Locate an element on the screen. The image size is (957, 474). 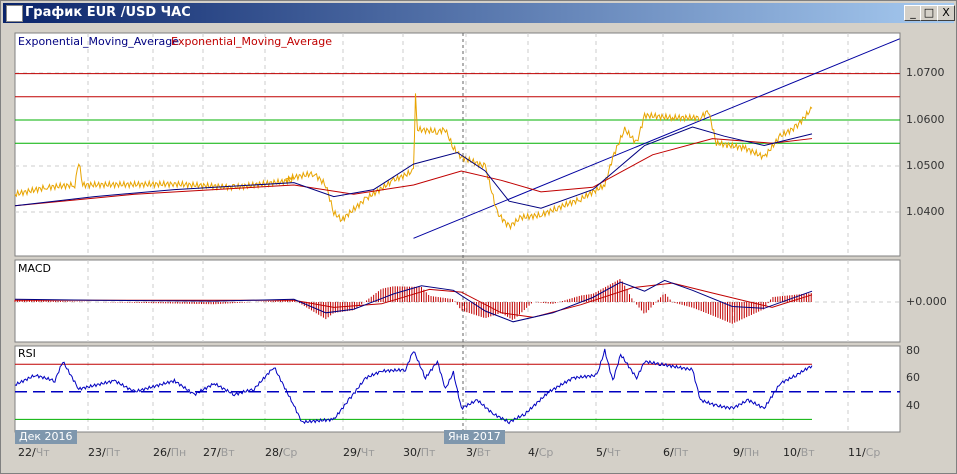
date-label: 11/Ср is located at coordinates (864, 452).